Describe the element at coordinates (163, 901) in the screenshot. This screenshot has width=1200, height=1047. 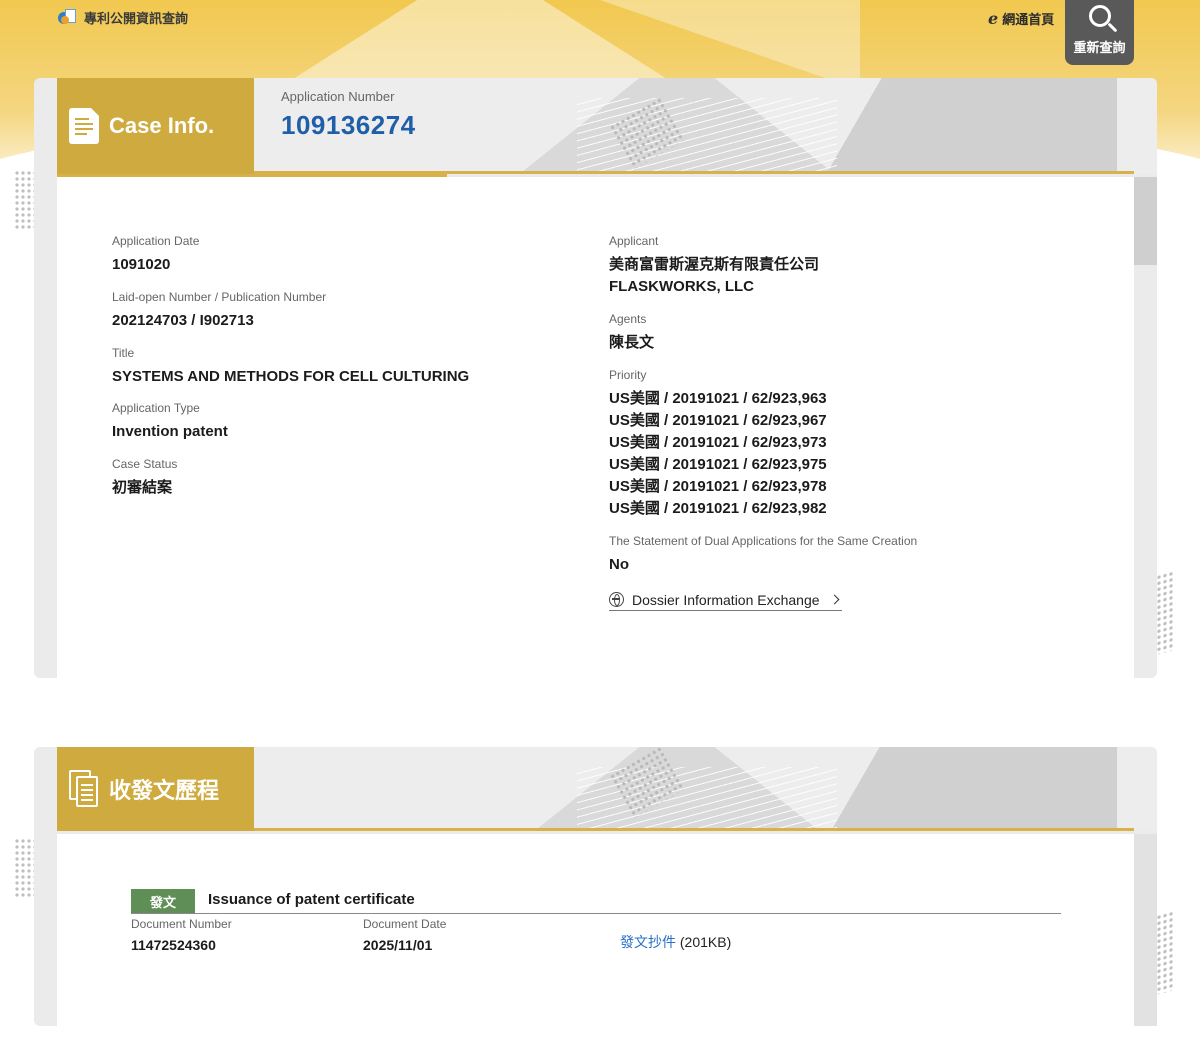
I see `outgoing-badge: 發文` at that location.